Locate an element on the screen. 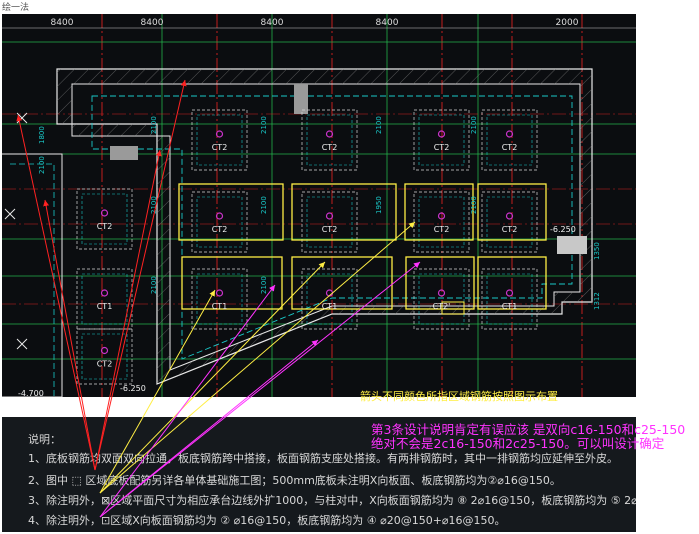  notes-title: 说明： is located at coordinates (44, 439).